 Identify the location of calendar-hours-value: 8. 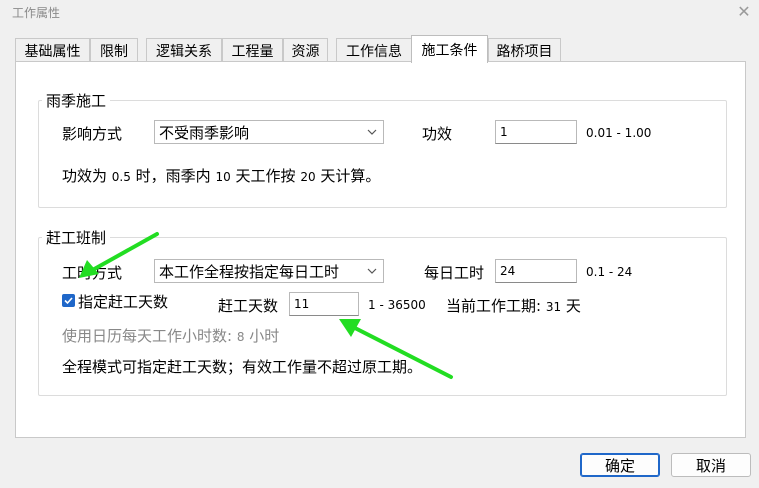
(240, 337).